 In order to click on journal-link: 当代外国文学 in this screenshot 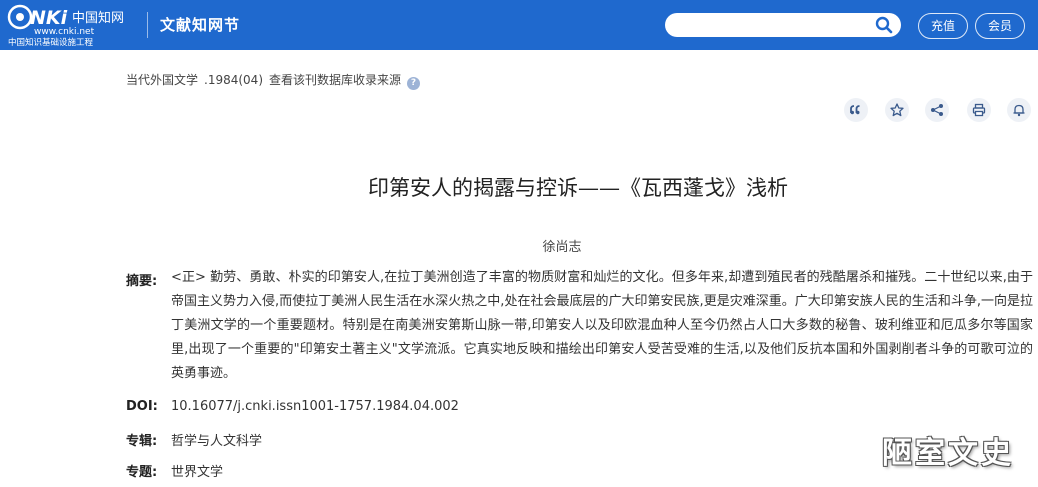, I will do `click(162, 80)`.